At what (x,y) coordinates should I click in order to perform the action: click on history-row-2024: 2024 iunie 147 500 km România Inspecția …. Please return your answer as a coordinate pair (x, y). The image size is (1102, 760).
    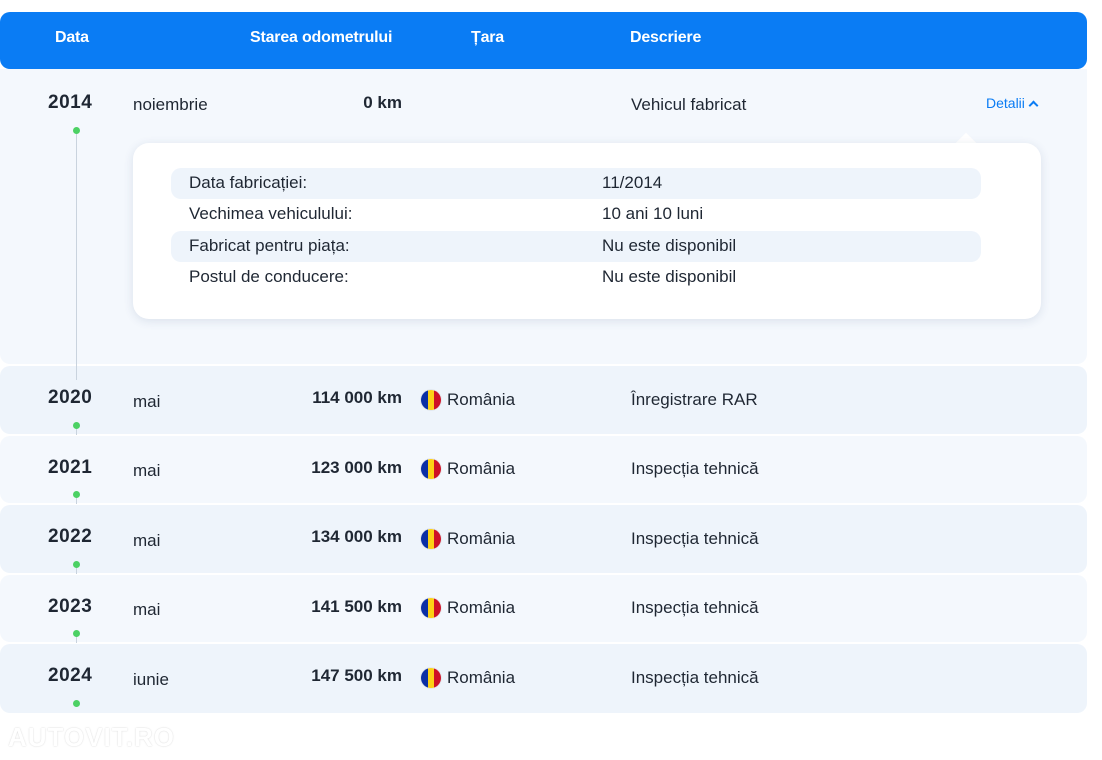
    Looking at the image, I should click on (543, 678).